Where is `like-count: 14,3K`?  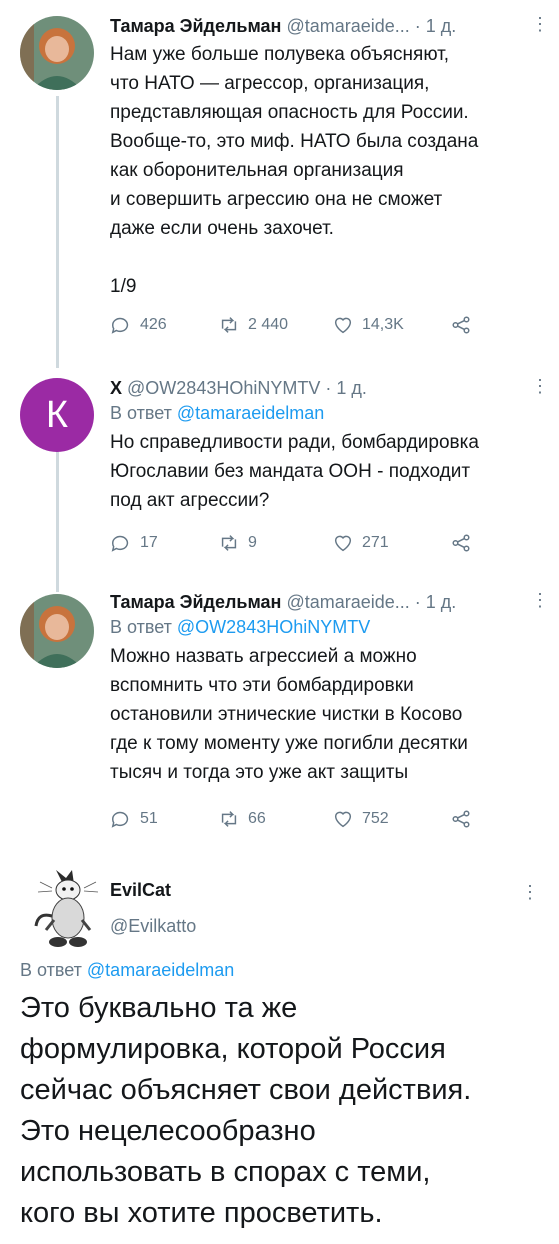 like-count: 14,3K is located at coordinates (383, 324).